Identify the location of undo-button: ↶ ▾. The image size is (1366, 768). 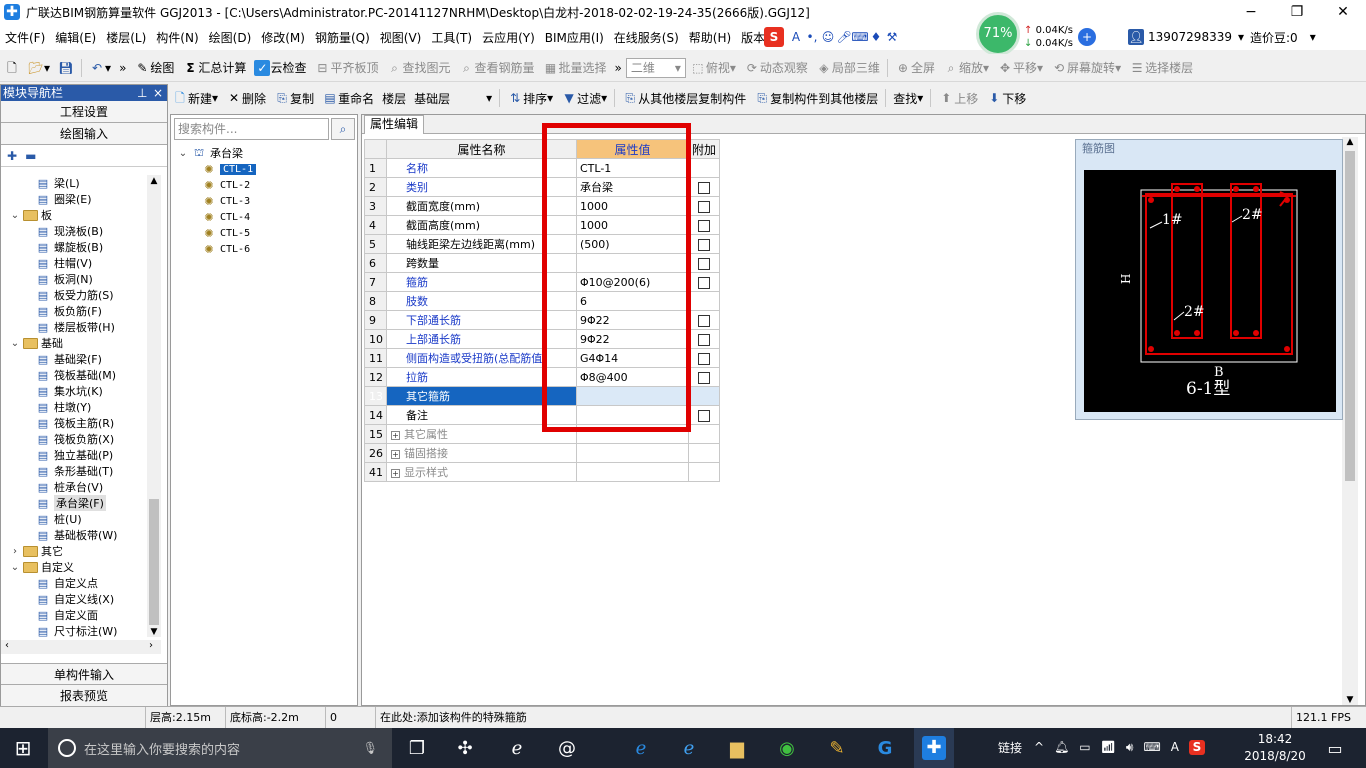
(100, 68).